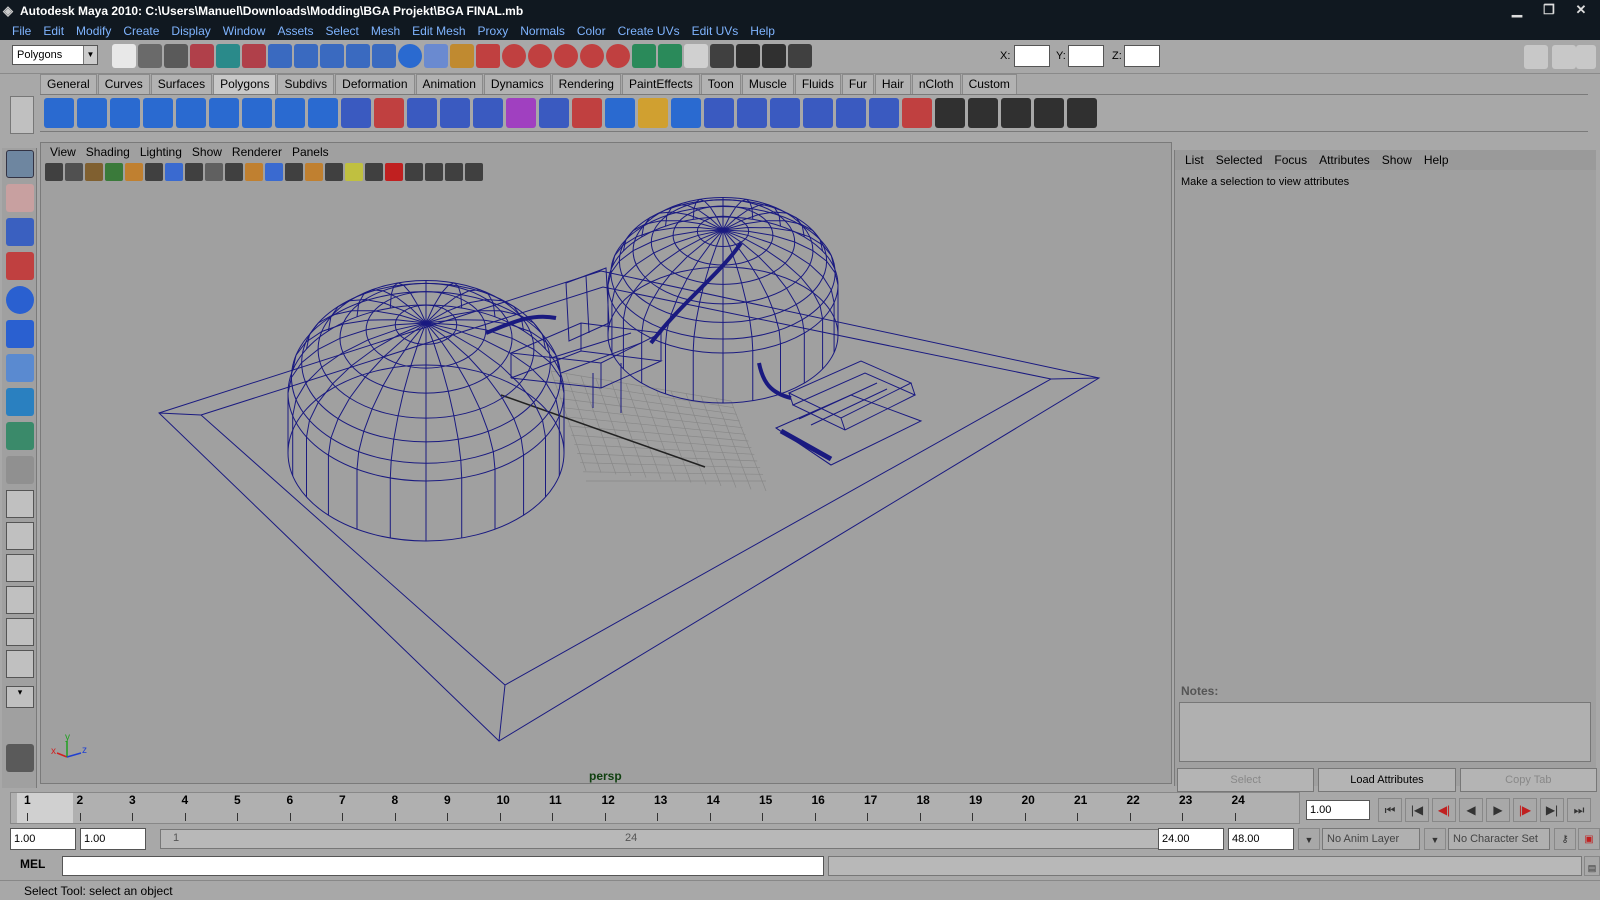 The width and height of the screenshot is (1600, 900). What do you see at coordinates (356, 113) in the screenshot?
I see `combine-icon` at bounding box center [356, 113].